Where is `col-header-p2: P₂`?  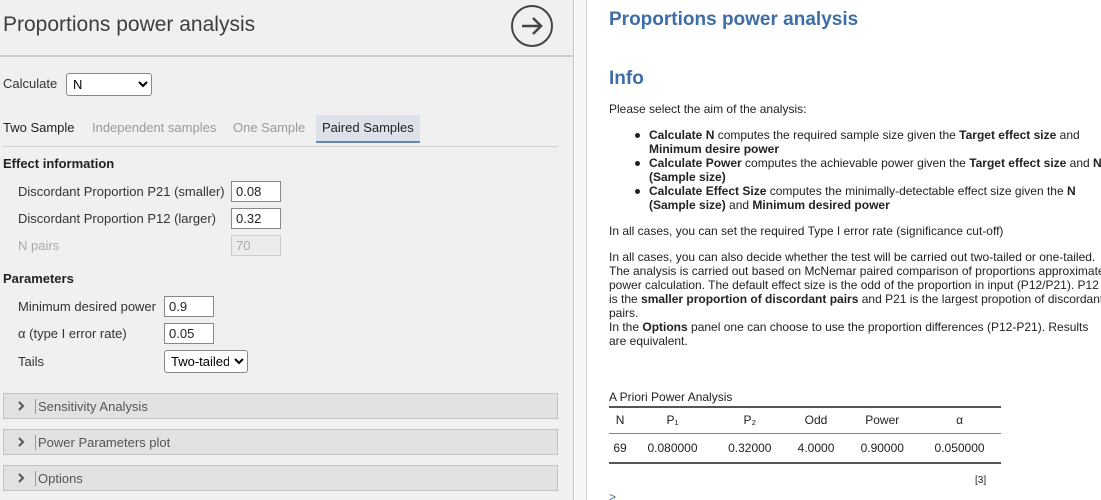 col-header-p2: P₂ is located at coordinates (749, 420).